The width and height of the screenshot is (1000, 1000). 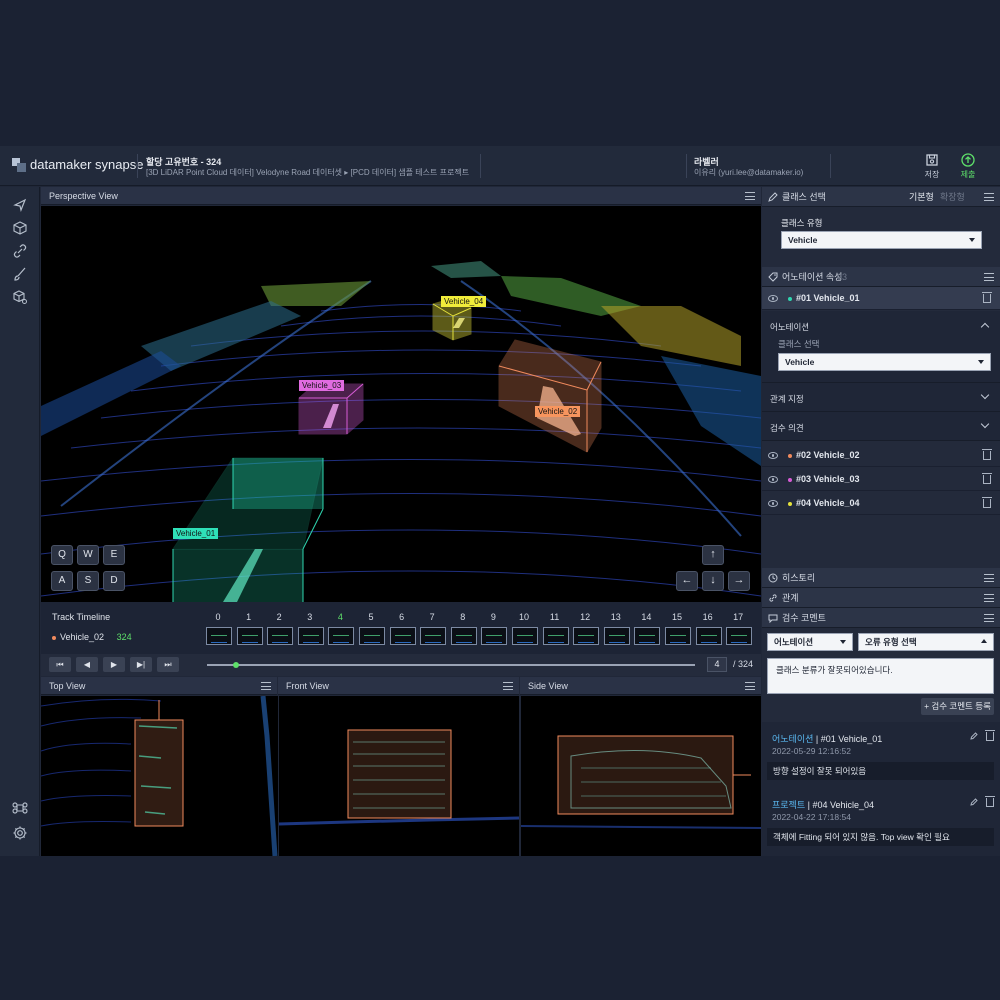 I want to click on current-frame-input: 4, so click(x=717, y=664).